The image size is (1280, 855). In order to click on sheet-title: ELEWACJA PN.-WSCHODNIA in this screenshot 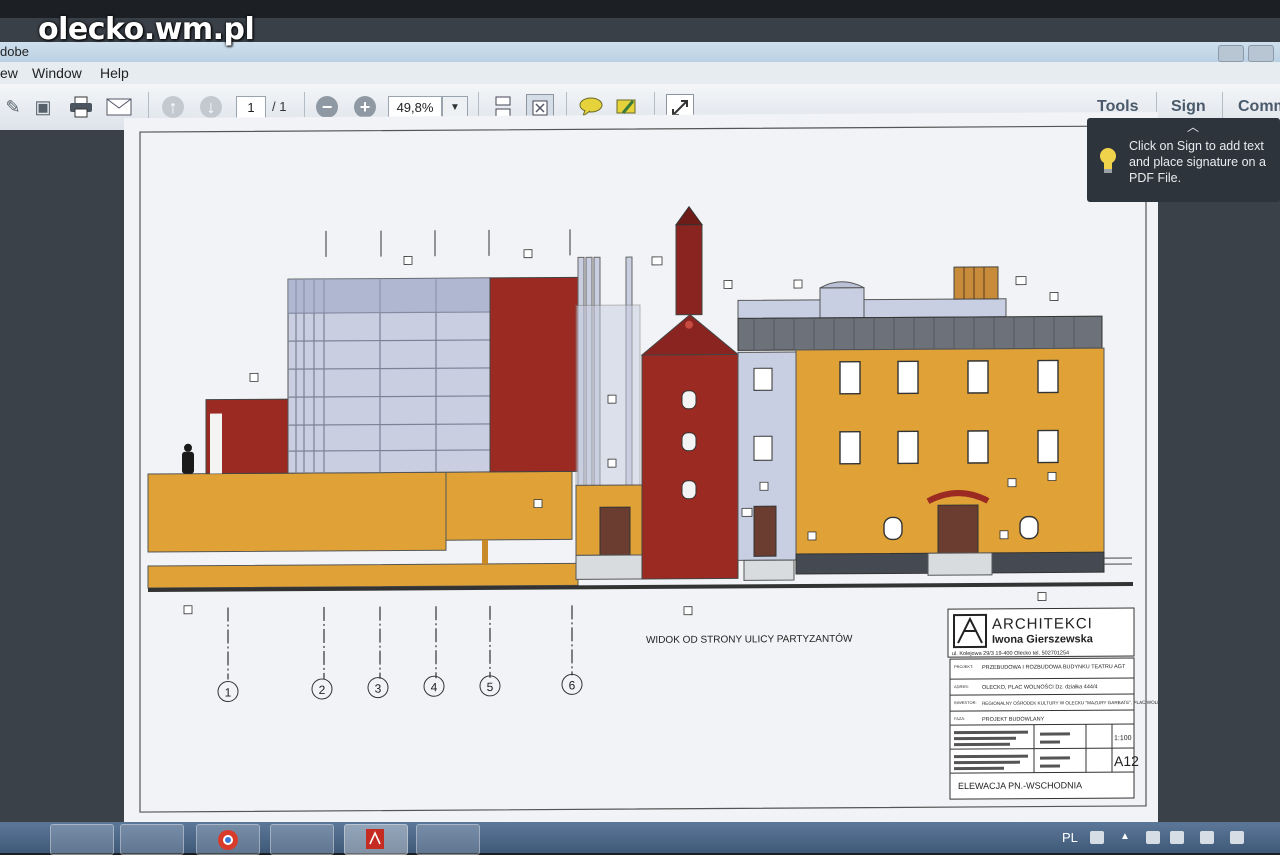, I will do `click(1020, 785)`.